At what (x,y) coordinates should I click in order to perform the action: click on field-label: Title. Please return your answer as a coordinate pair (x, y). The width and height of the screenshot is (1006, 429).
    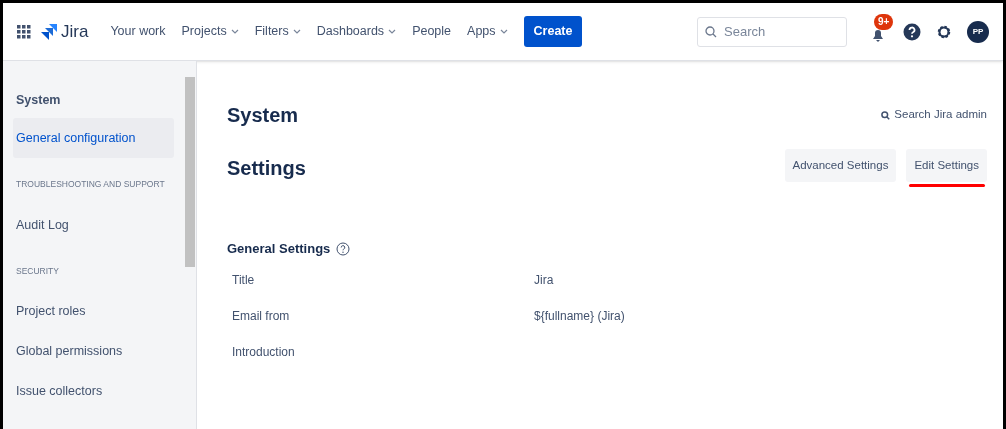
    Looking at the image, I should click on (244, 280).